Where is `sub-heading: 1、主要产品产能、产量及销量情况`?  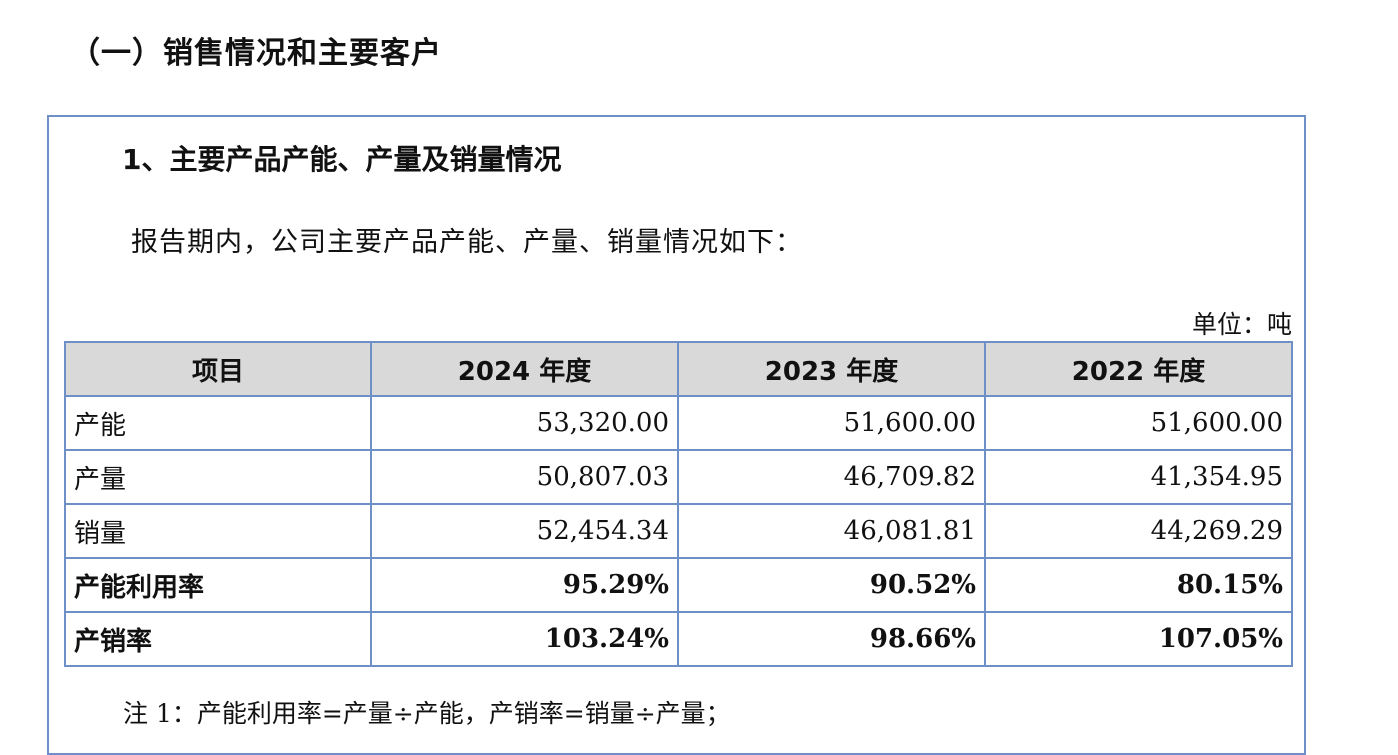 sub-heading: 1、主要产品产能、产量及销量情况 is located at coordinates (342, 159).